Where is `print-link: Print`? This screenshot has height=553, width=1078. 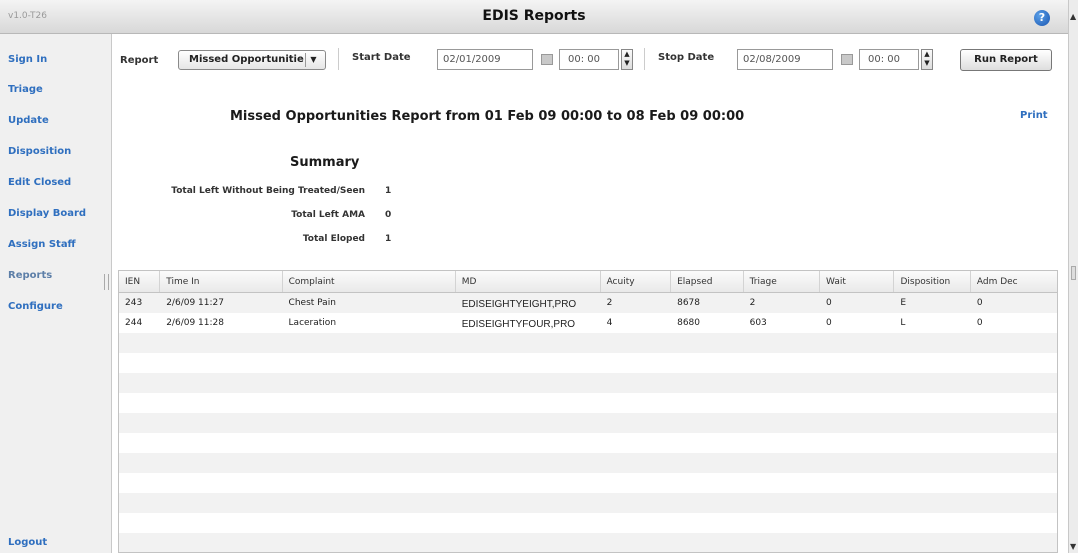
print-link: Print is located at coordinates (1034, 115).